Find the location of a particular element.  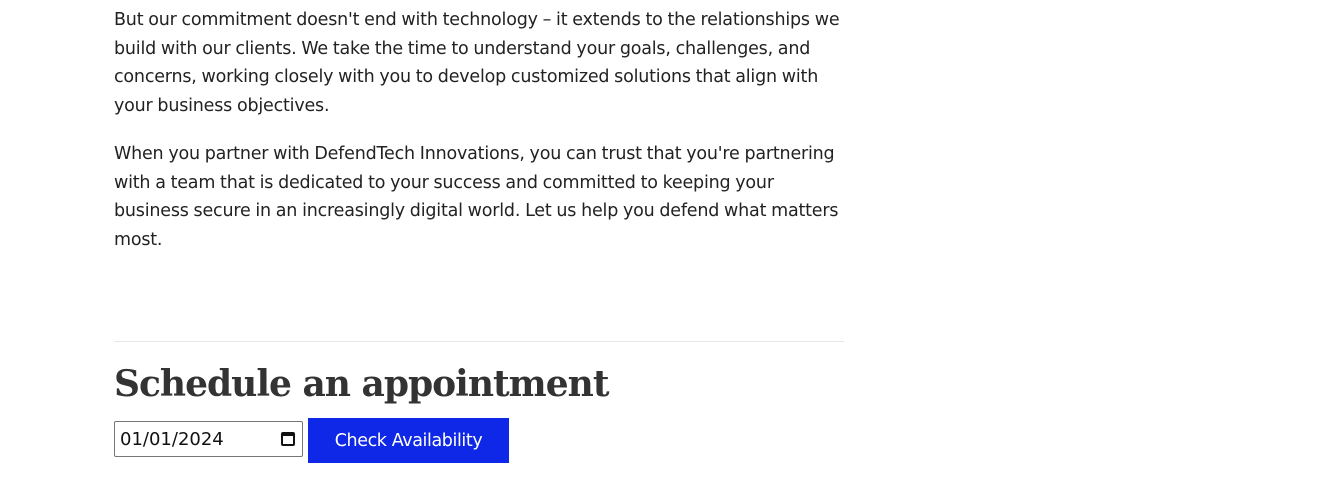

check-availability-button: Check Availability is located at coordinates (408, 440).